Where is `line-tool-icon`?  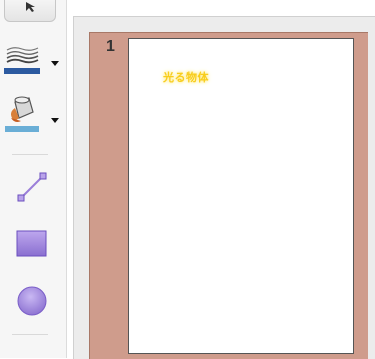 line-tool-icon is located at coordinates (32, 187).